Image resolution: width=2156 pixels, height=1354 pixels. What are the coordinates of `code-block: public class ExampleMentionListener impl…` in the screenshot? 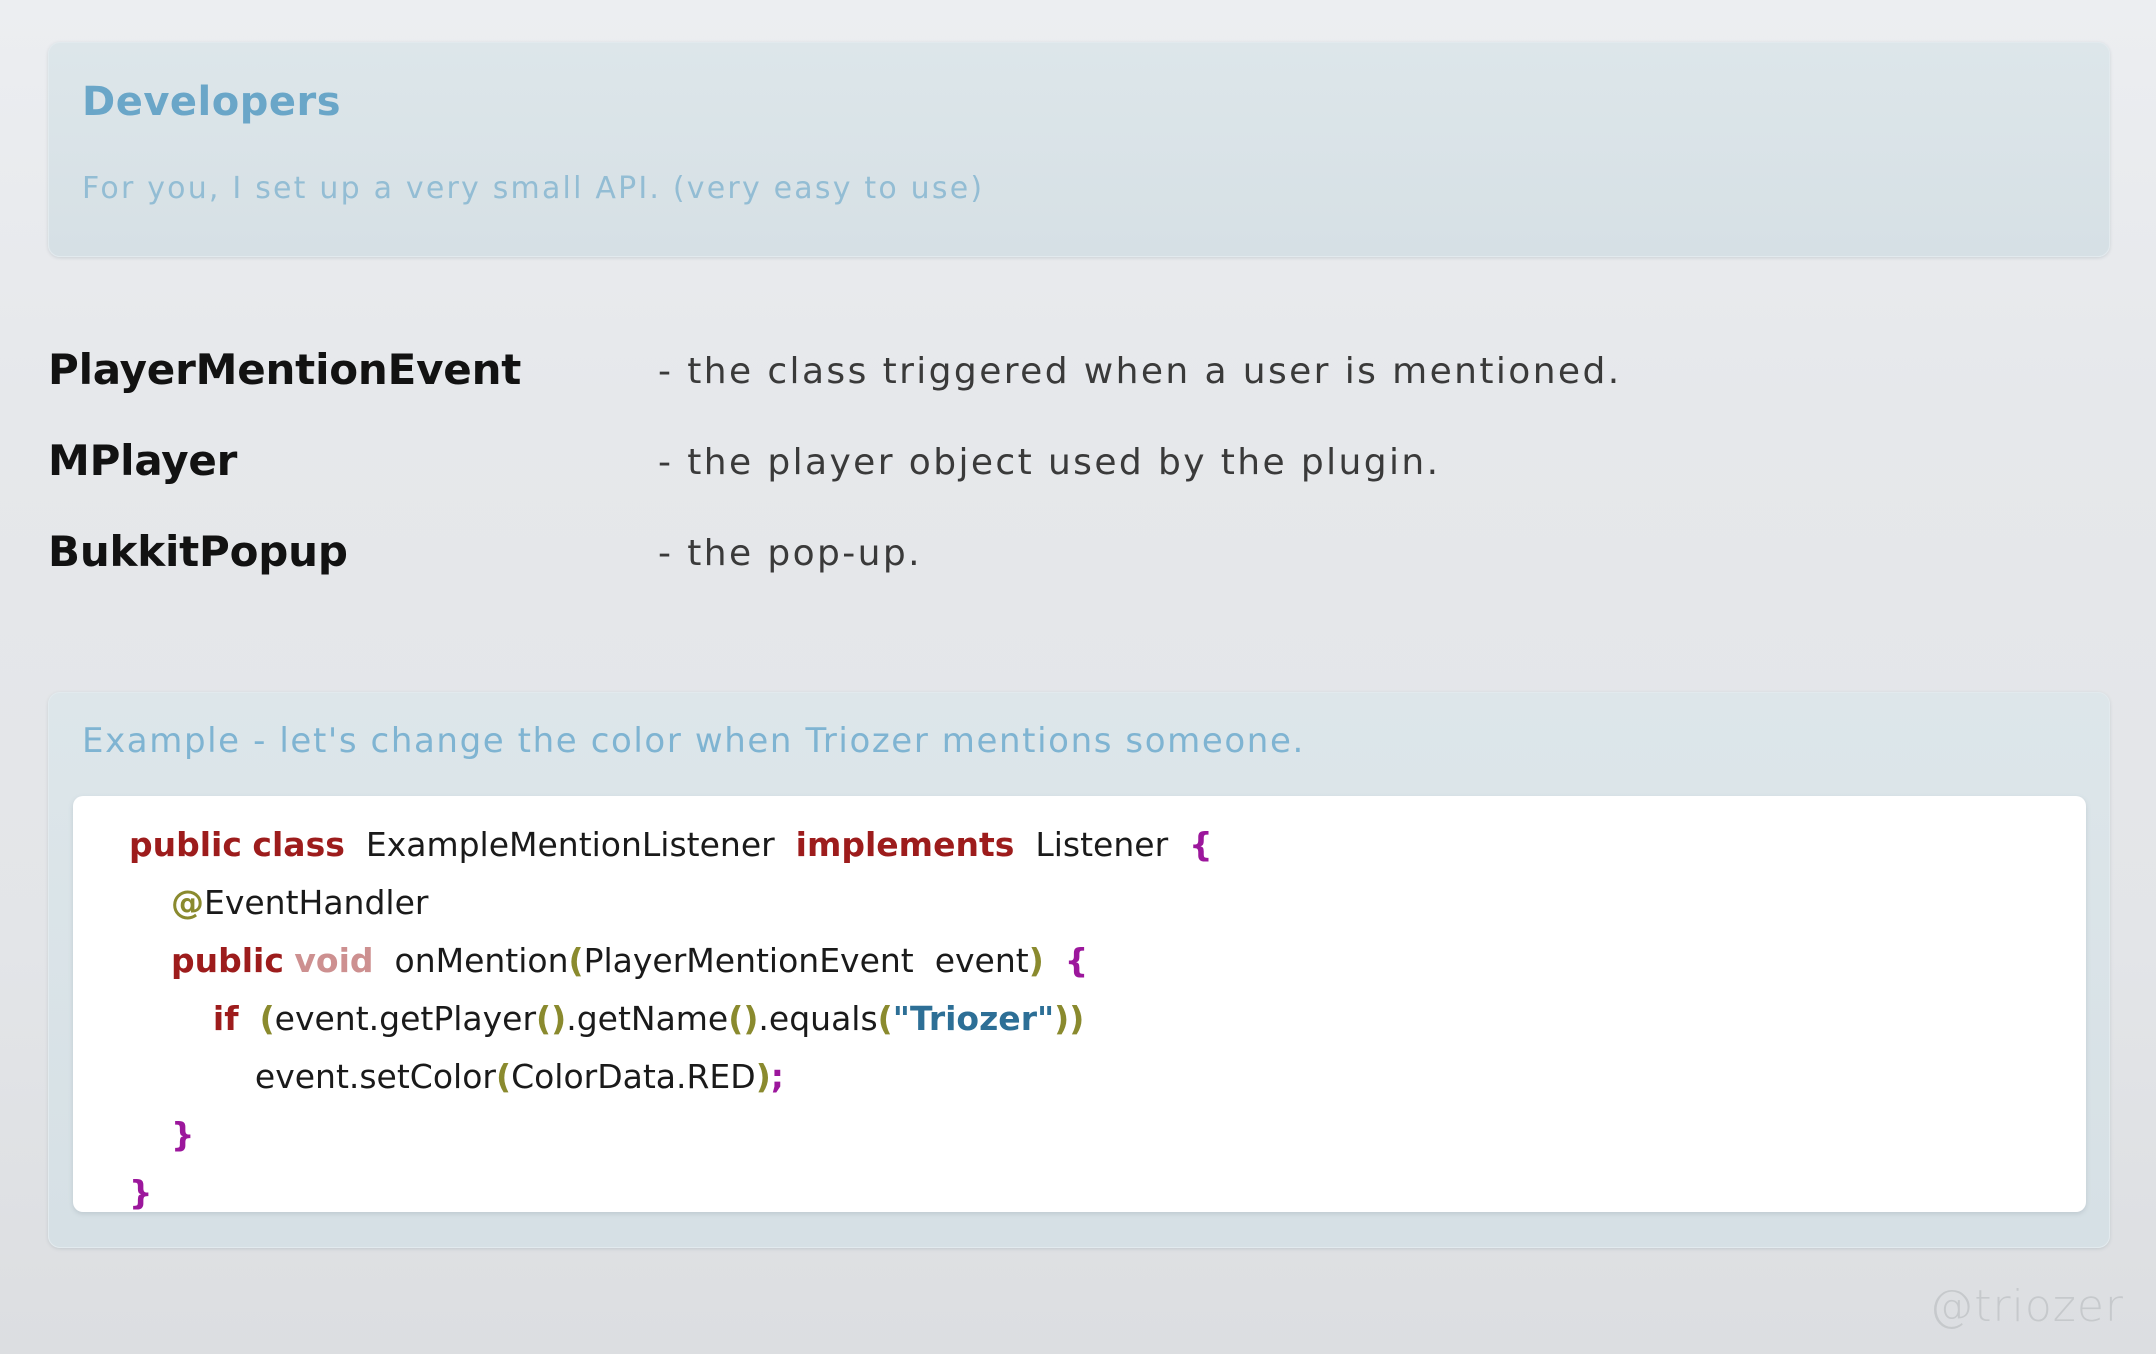 It's located at (671, 1014).